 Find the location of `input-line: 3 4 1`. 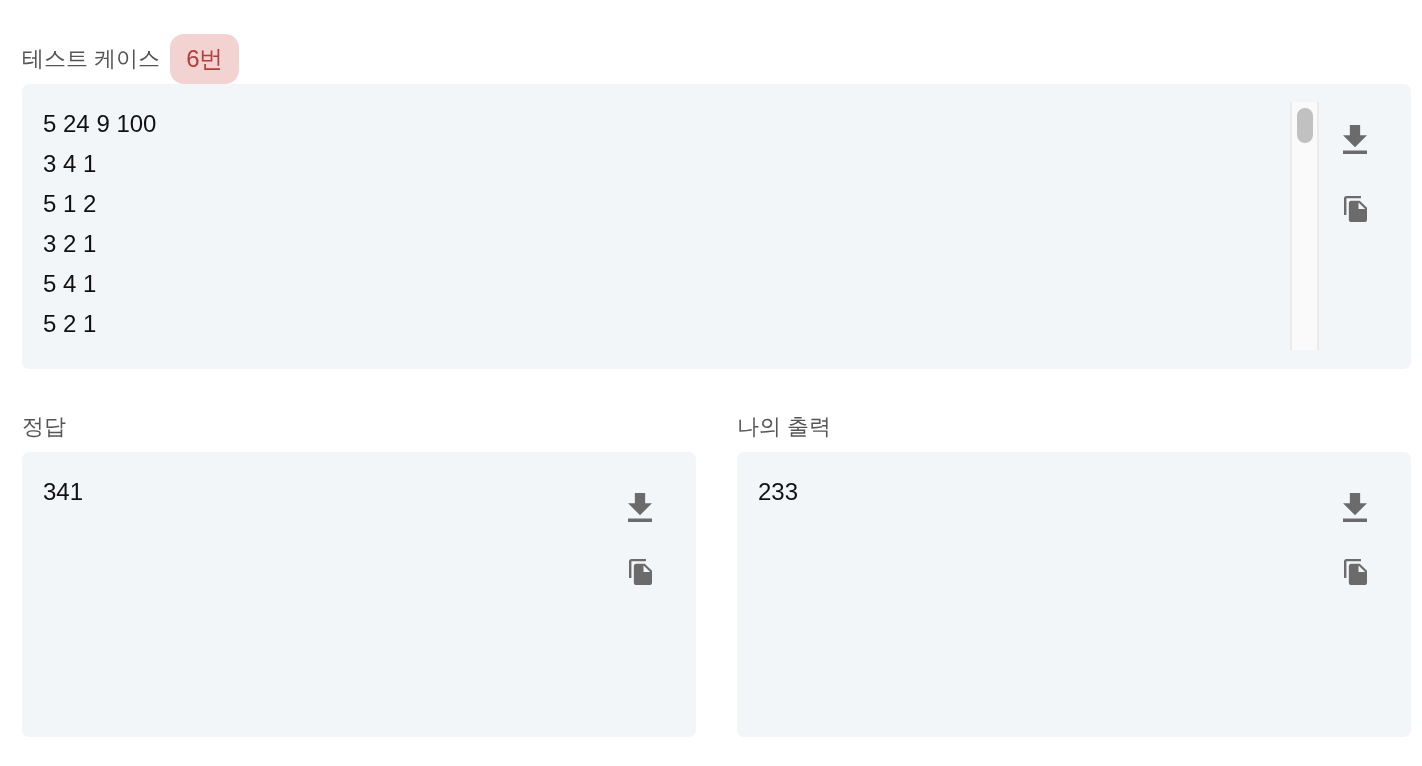

input-line: 3 4 1 is located at coordinates (70, 164).